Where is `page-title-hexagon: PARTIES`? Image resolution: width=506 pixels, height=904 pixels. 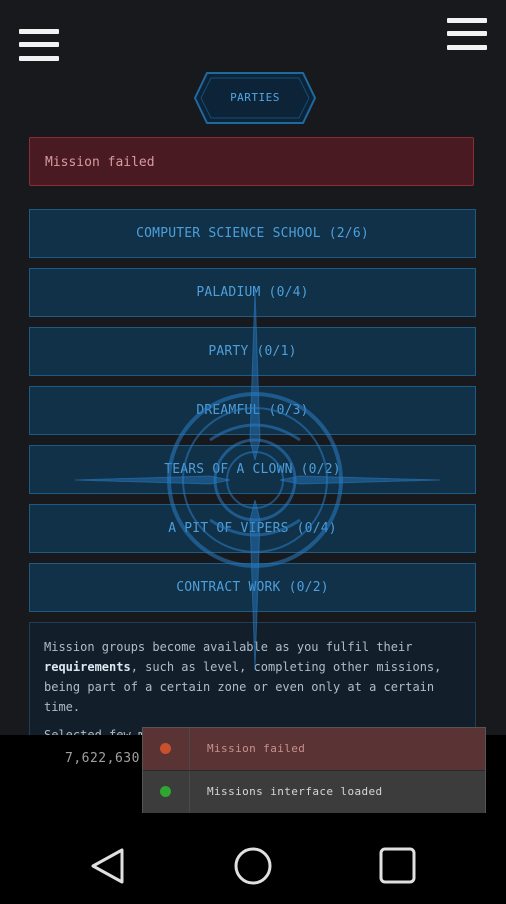
page-title-hexagon: PARTIES is located at coordinates (255, 98).